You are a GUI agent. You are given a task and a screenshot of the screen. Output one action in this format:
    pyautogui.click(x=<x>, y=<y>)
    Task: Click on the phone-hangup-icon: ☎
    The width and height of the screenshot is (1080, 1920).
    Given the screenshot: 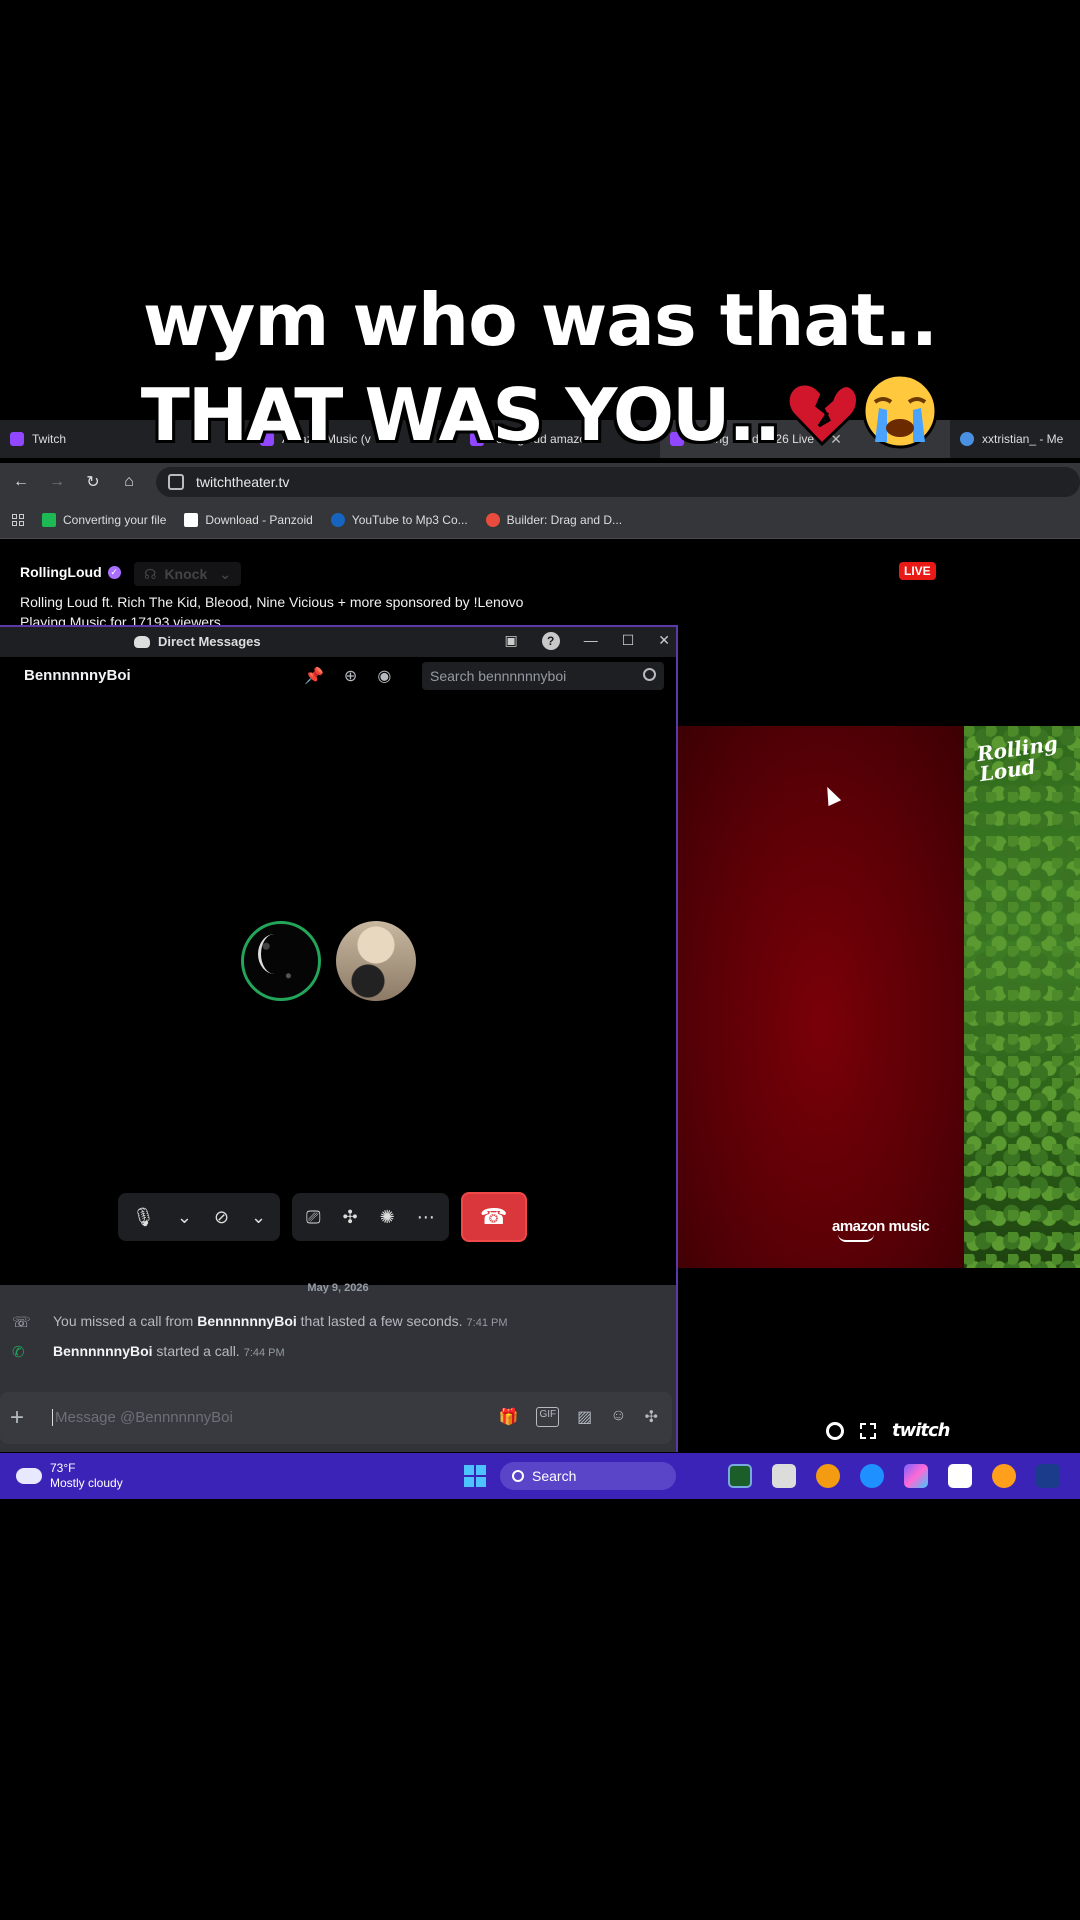 What is the action you would take?
    pyautogui.click(x=494, y=1216)
    